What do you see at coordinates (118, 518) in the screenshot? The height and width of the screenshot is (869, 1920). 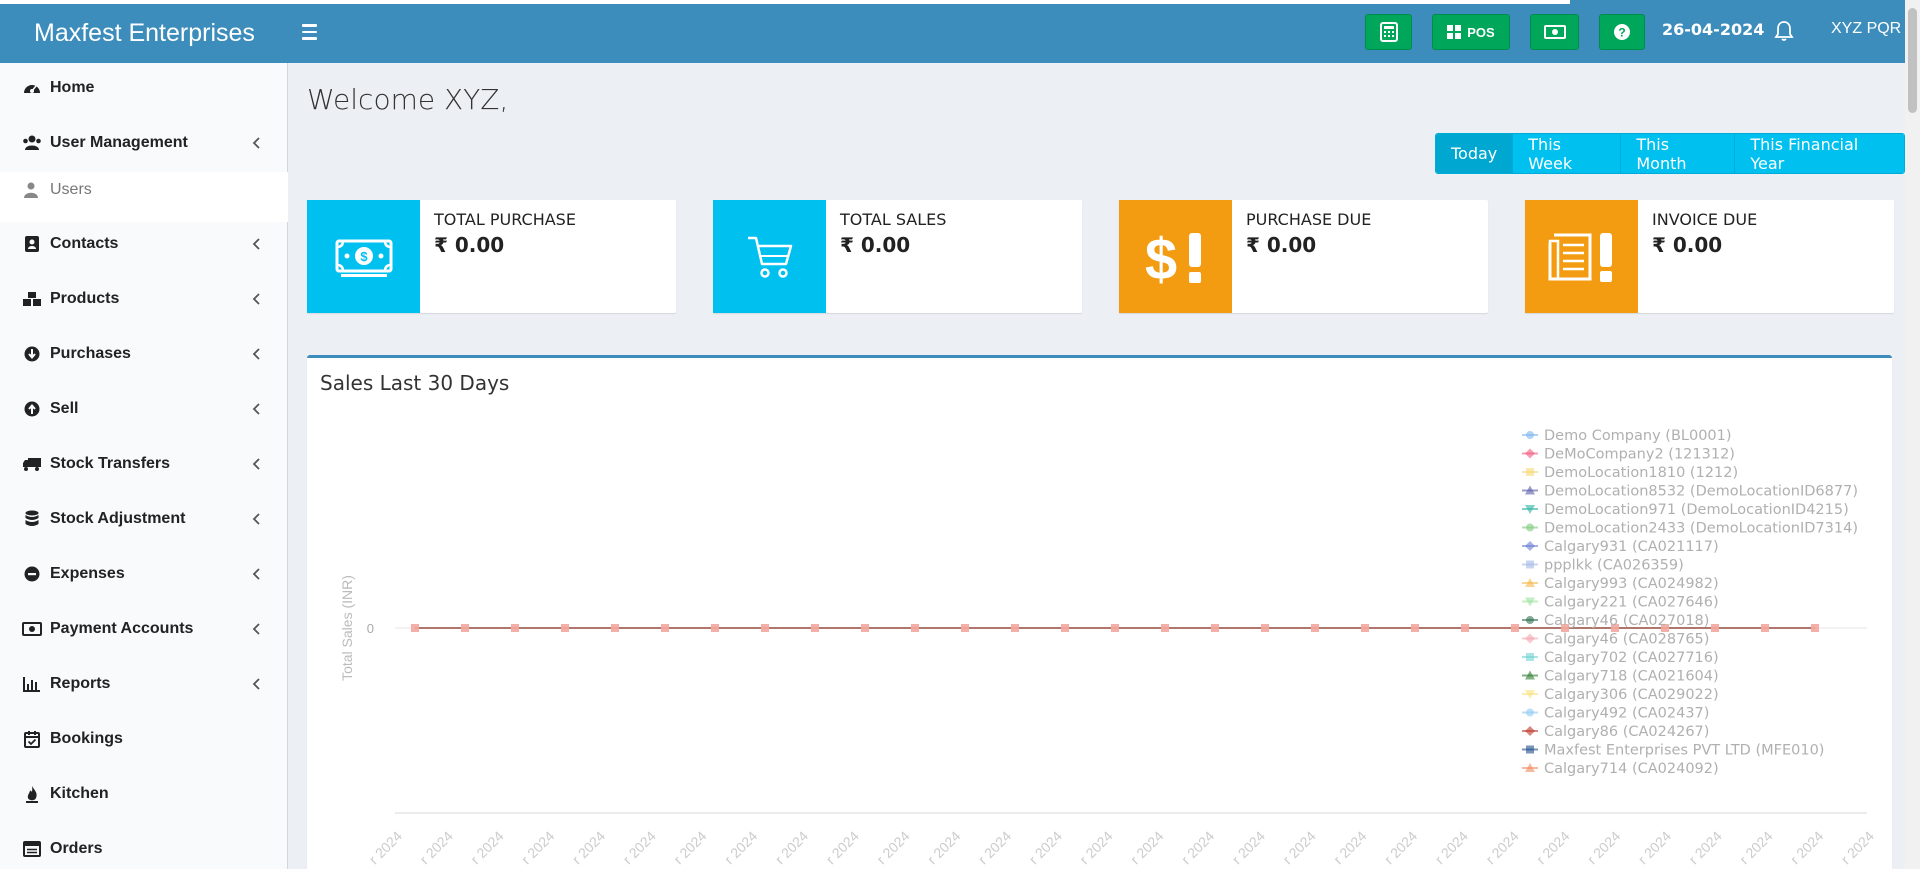 I see `sidebar-item-label: Stock Adjustment` at bounding box center [118, 518].